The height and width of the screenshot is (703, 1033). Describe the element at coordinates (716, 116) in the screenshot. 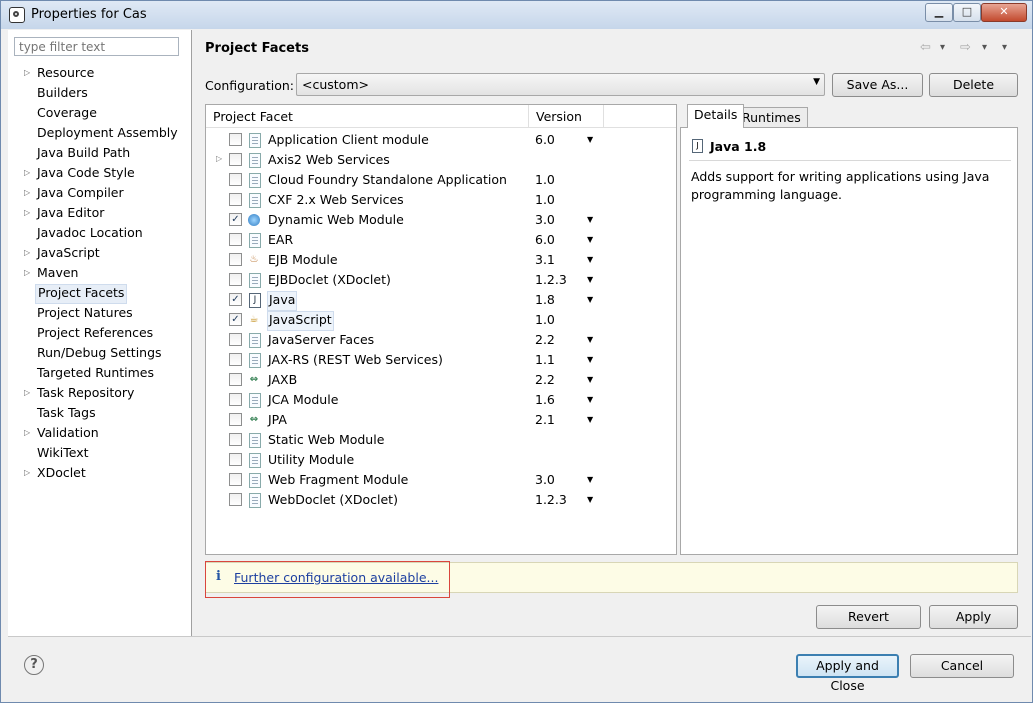

I see `tab-details: Details` at that location.